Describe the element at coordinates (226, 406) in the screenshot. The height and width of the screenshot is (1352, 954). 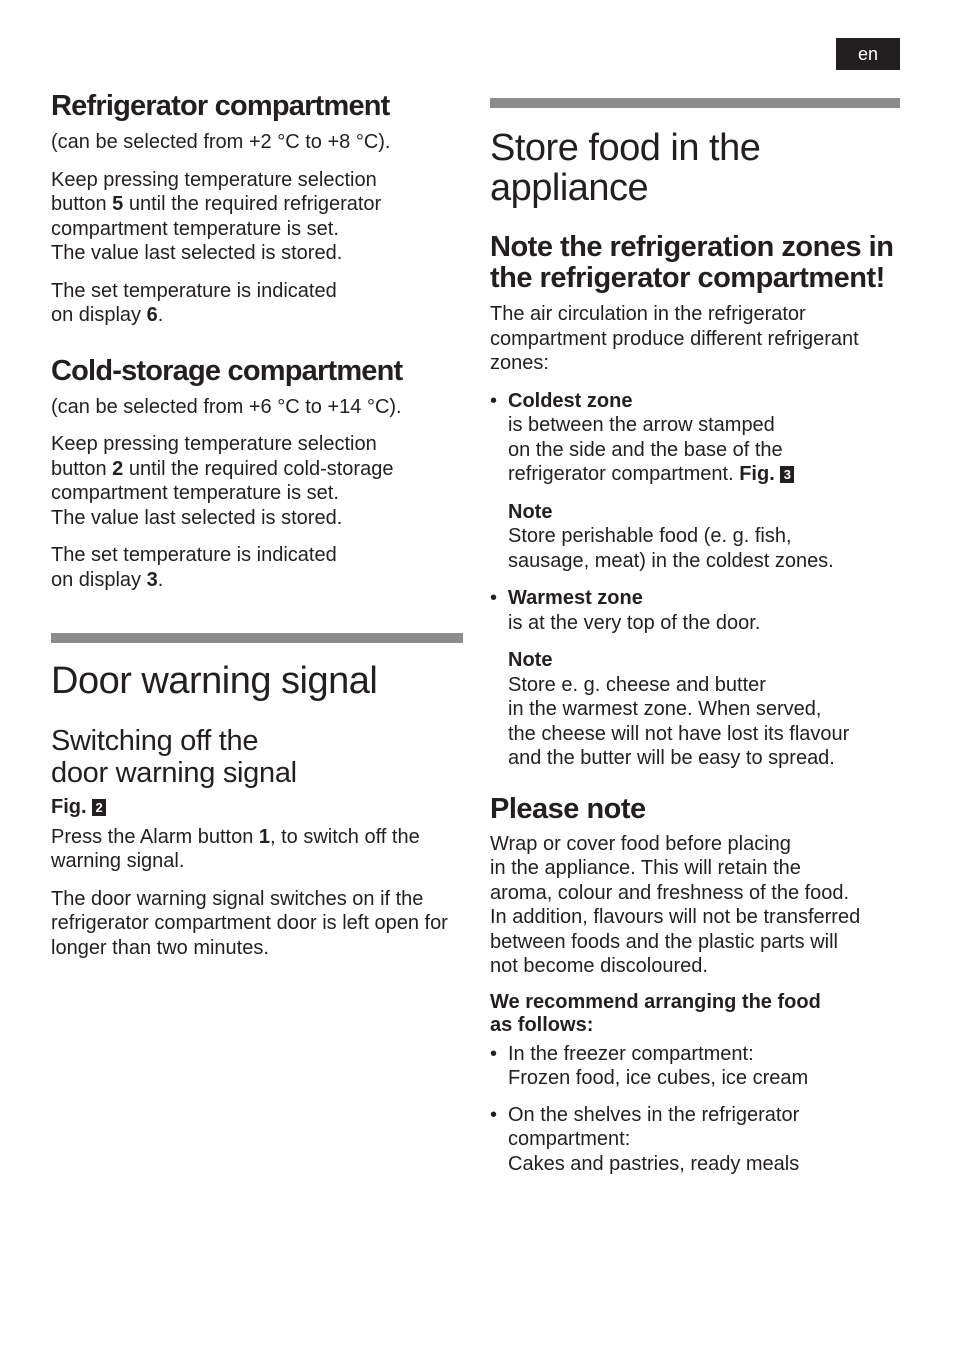
I see `cold-storage-range: (can be selected from +6 °C to +14 °C).` at that location.